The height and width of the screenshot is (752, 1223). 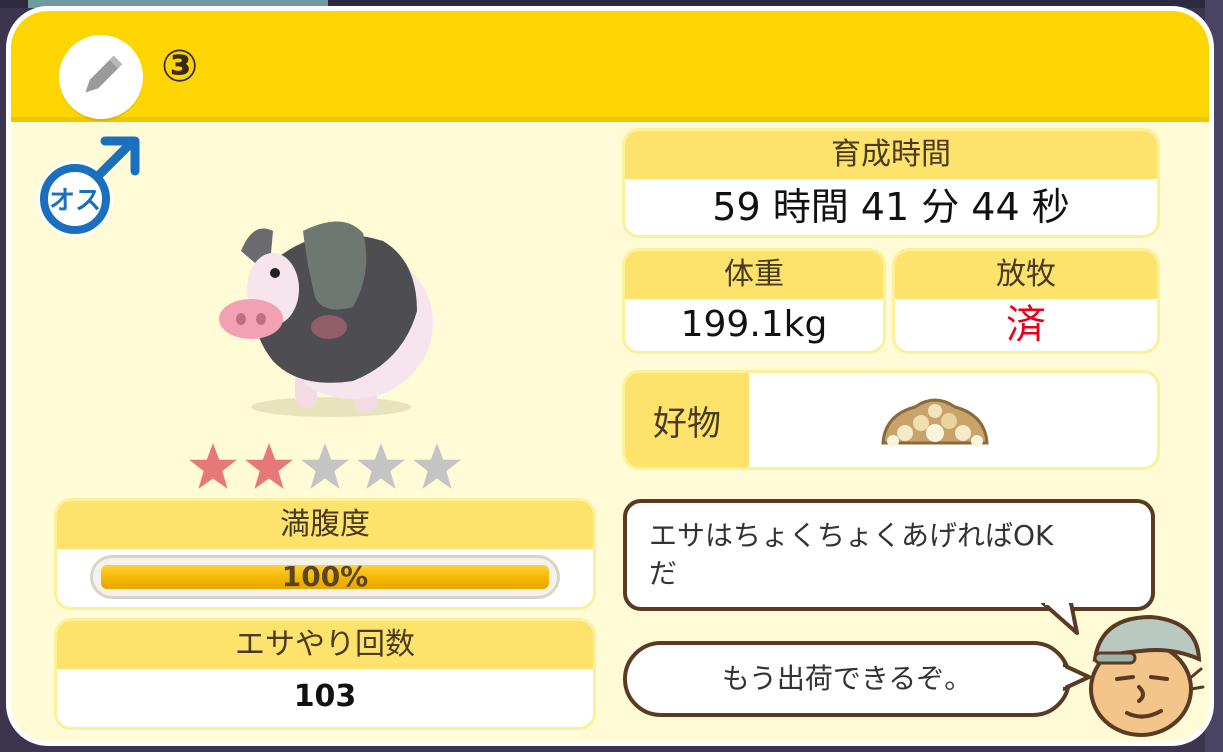 What do you see at coordinates (104, 74) in the screenshot?
I see `pencil-icon` at bounding box center [104, 74].